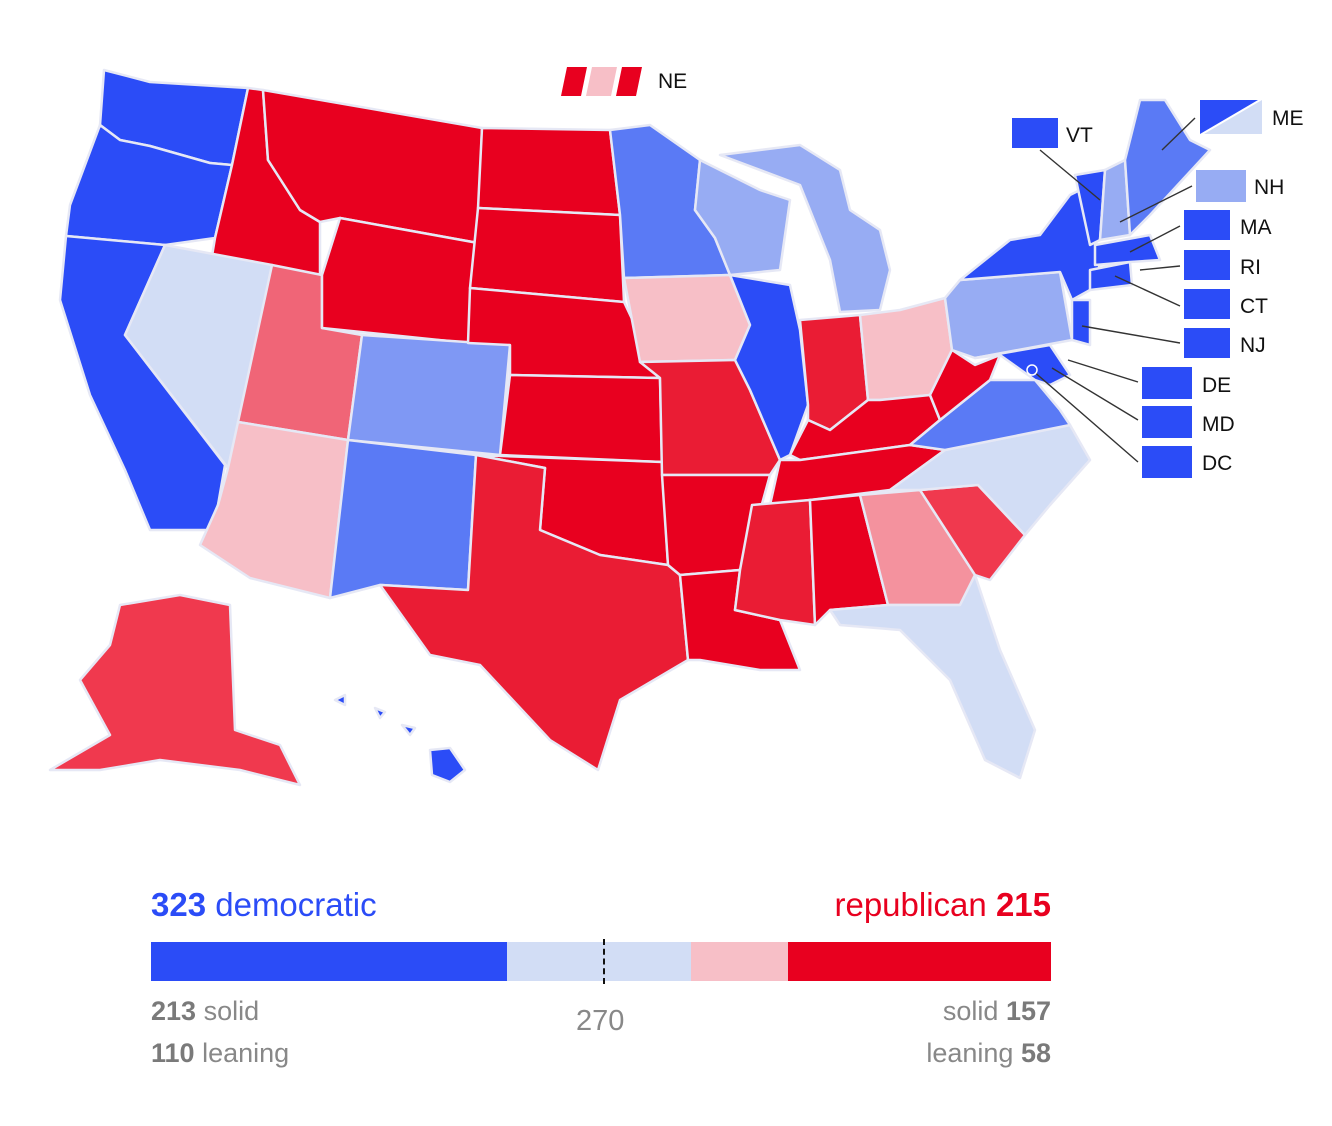 This screenshot has width=1332, height=1126. I want to click on leader-md, so click(1095, 394).